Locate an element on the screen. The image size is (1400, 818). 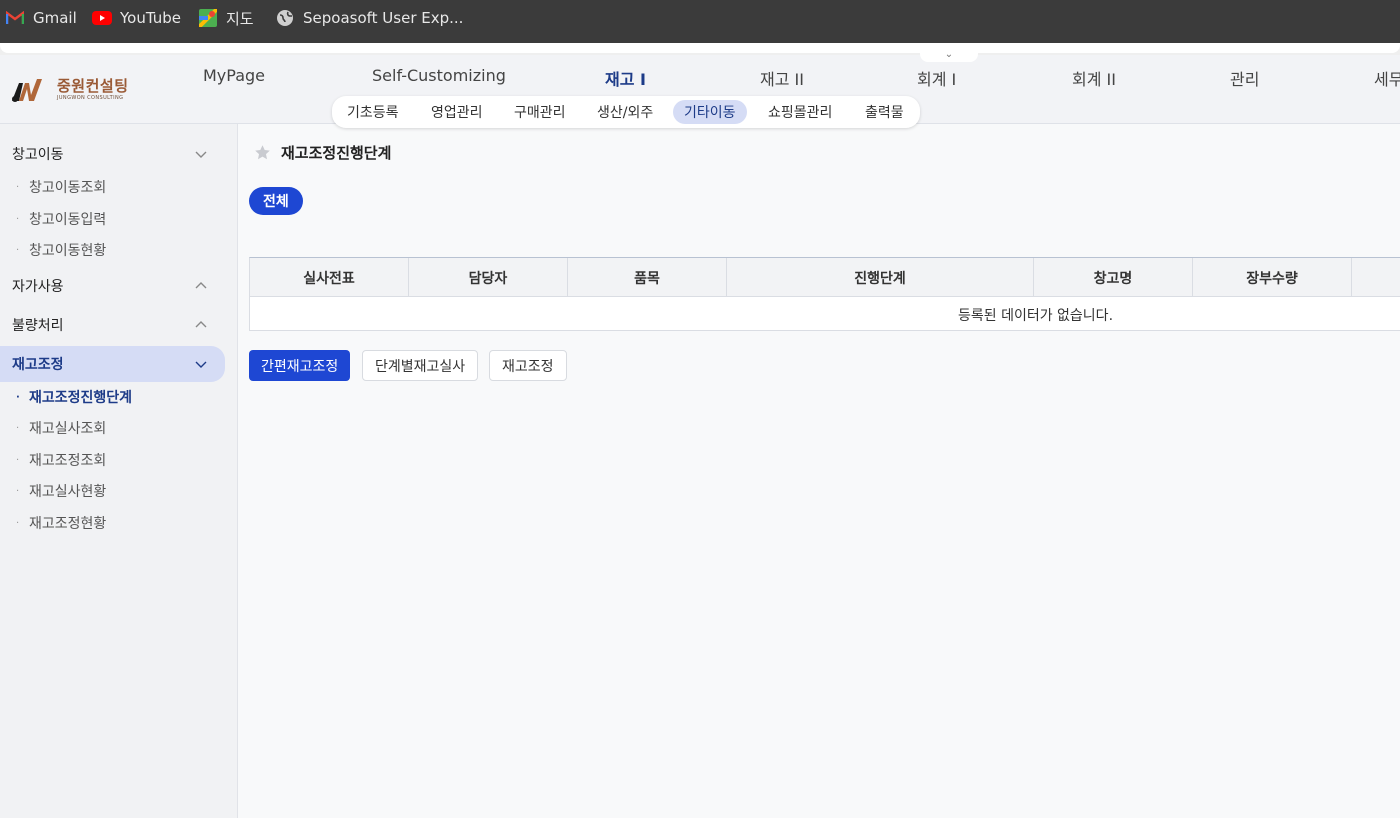
page-title: 재고조정진행단계 is located at coordinates (336, 153).